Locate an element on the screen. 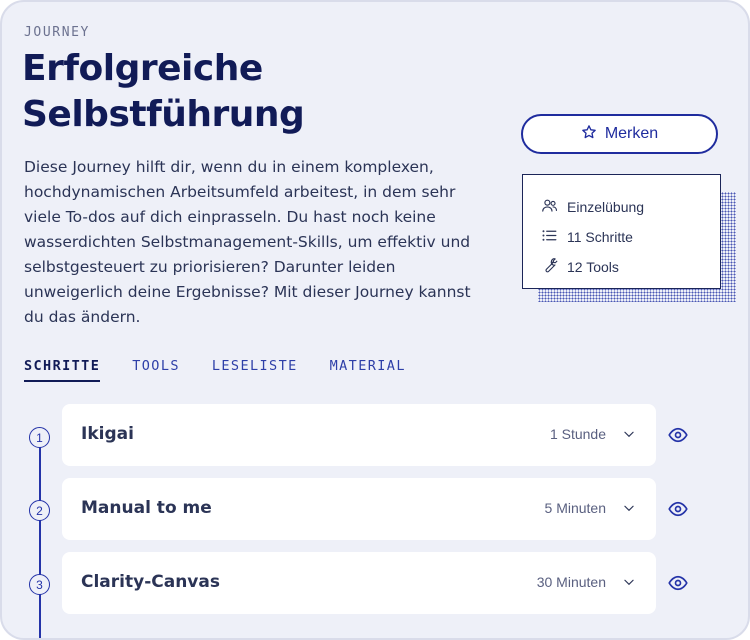  tab-material: MATERIAL is located at coordinates (368, 370).